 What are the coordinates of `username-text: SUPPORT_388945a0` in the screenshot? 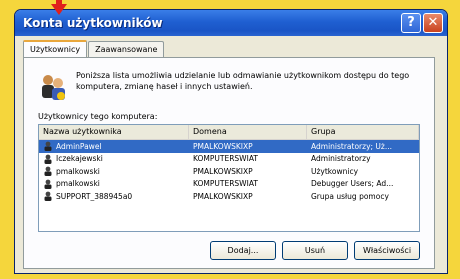 It's located at (94, 196).